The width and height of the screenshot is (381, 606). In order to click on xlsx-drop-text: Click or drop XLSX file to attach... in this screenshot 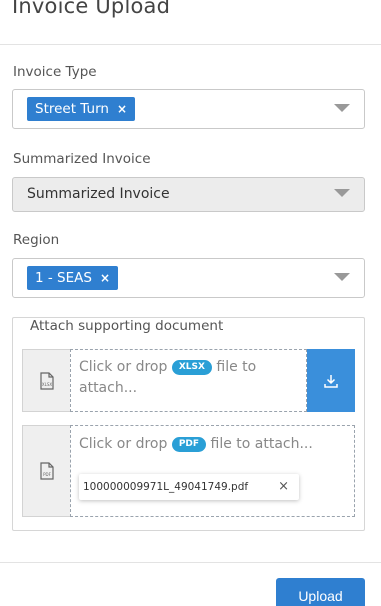, I will do `click(194, 378)`.